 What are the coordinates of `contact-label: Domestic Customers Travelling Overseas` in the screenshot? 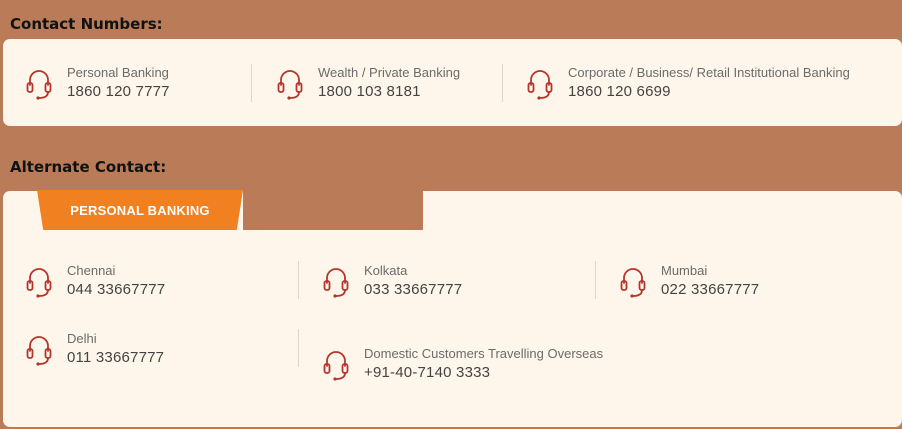 It's located at (484, 353).